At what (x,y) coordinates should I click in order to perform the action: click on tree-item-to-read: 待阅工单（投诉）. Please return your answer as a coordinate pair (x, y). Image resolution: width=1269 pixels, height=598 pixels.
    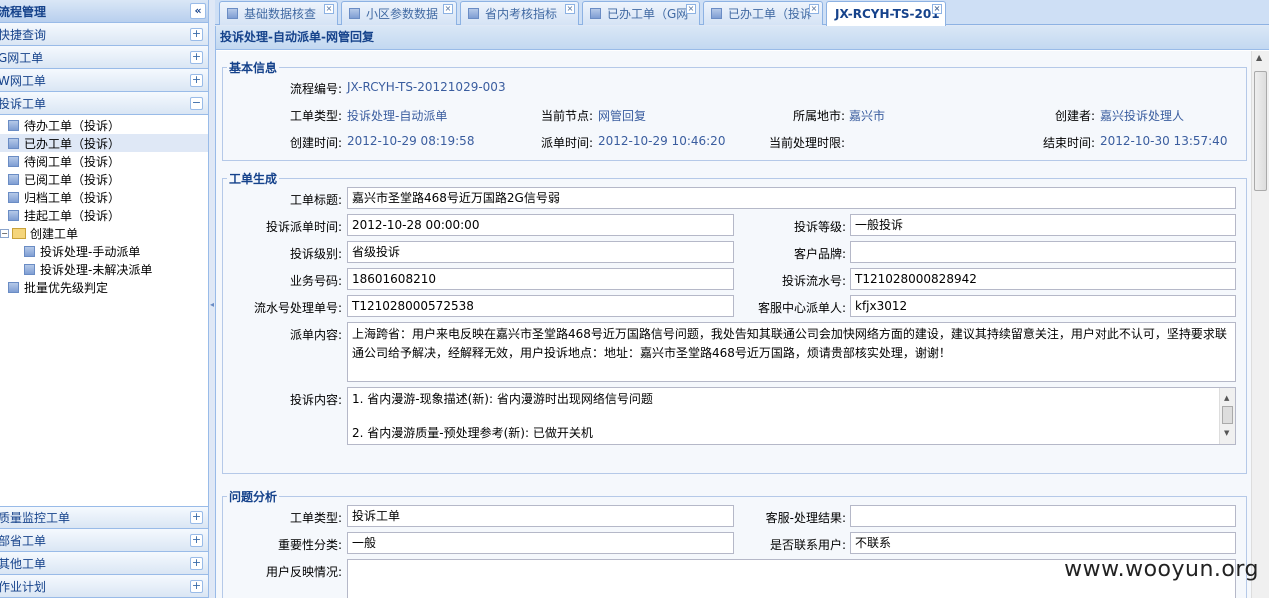
    Looking at the image, I should click on (104, 161).